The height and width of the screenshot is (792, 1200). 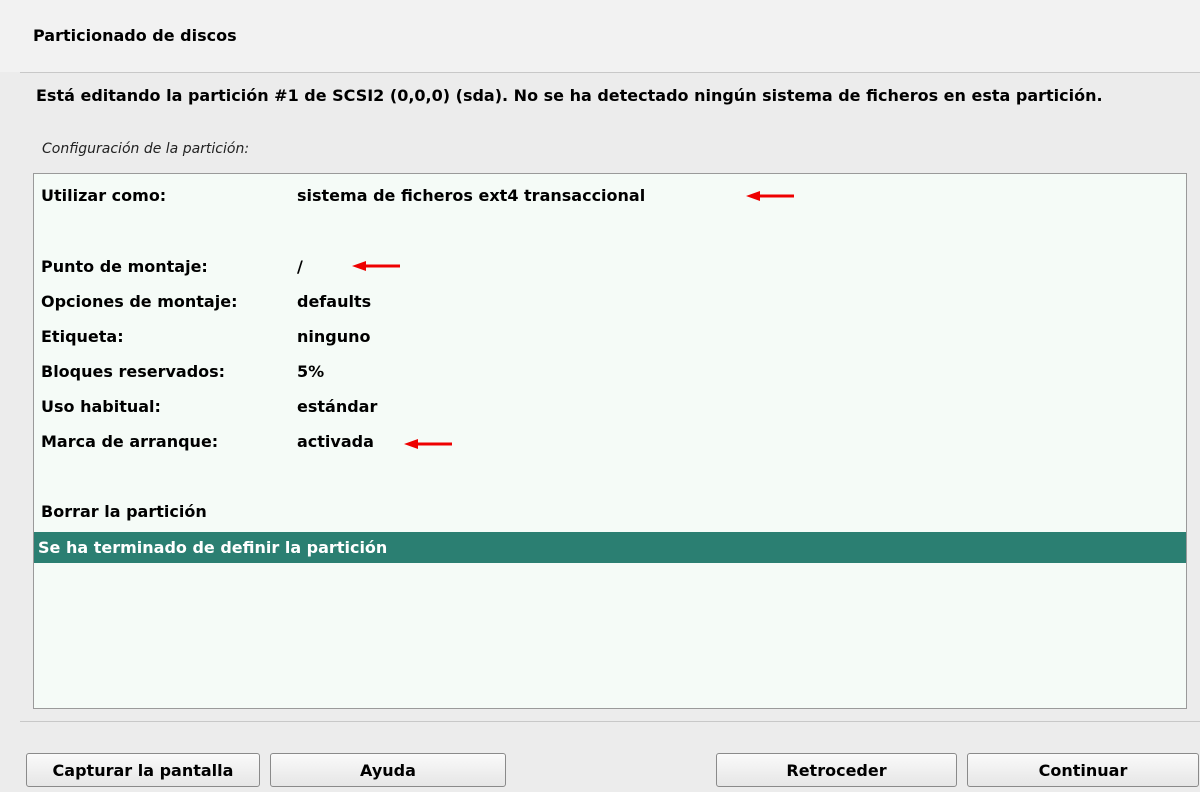 What do you see at coordinates (610, 336) in the screenshot?
I see `setting-label-field: Etiqueta: ninguno` at bounding box center [610, 336].